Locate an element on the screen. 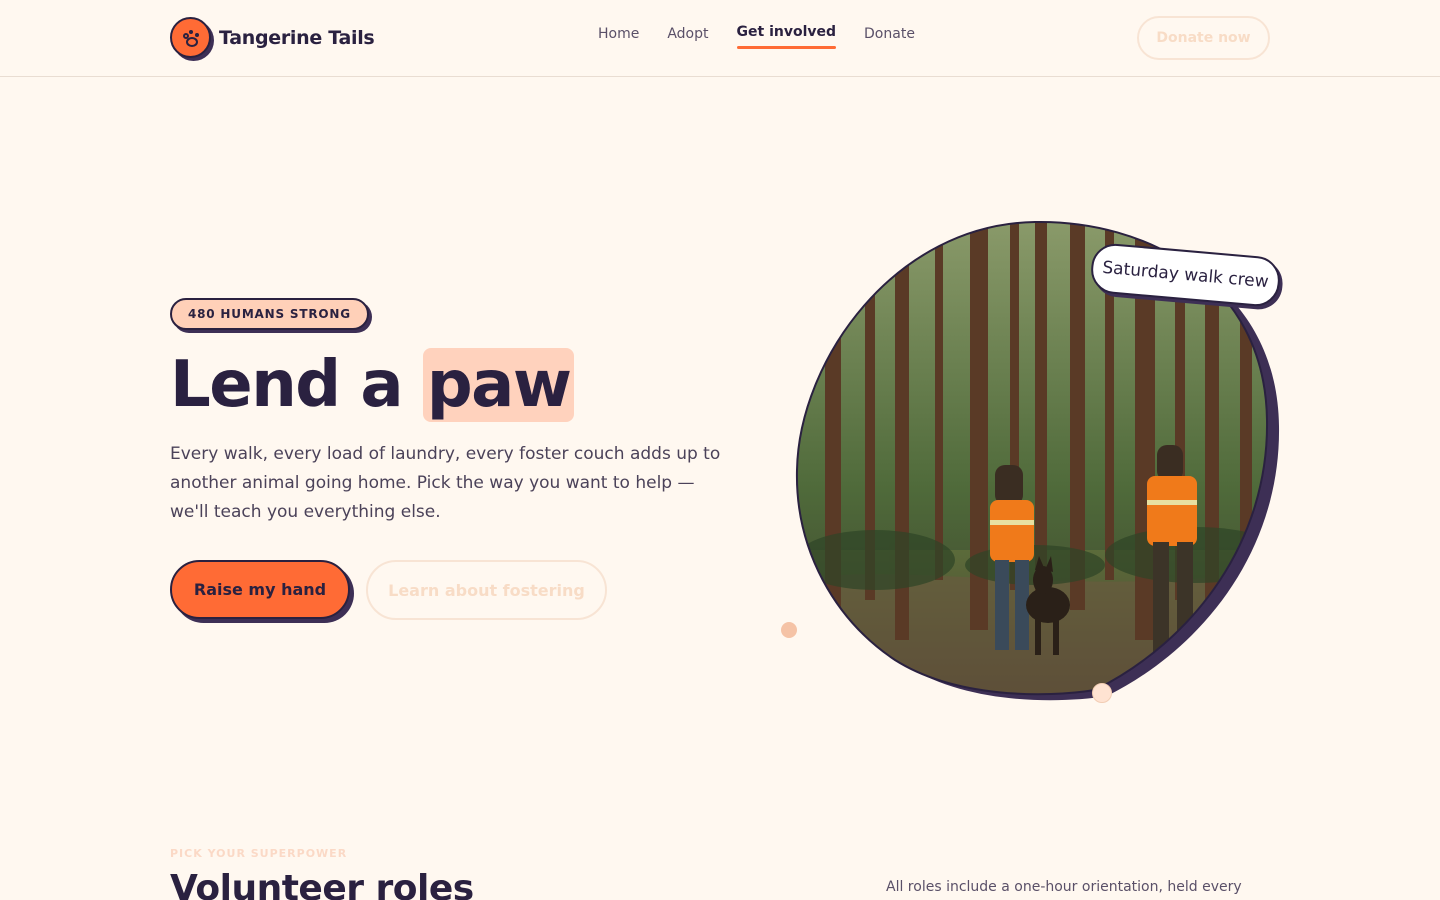 The height and width of the screenshot is (900, 1440). section-title: Volunteer roles is located at coordinates (322, 884).